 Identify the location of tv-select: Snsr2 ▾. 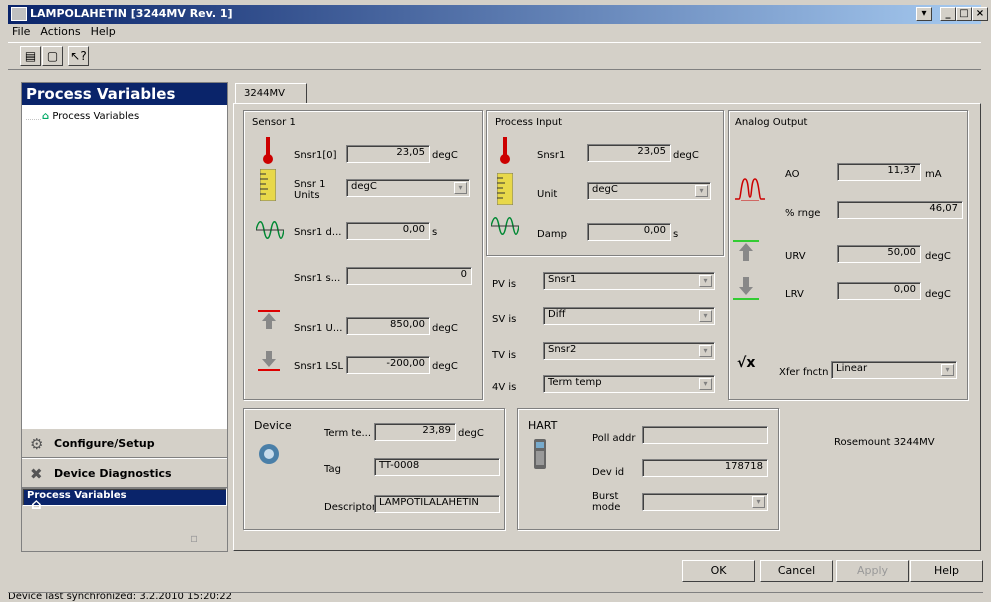
(629, 351).